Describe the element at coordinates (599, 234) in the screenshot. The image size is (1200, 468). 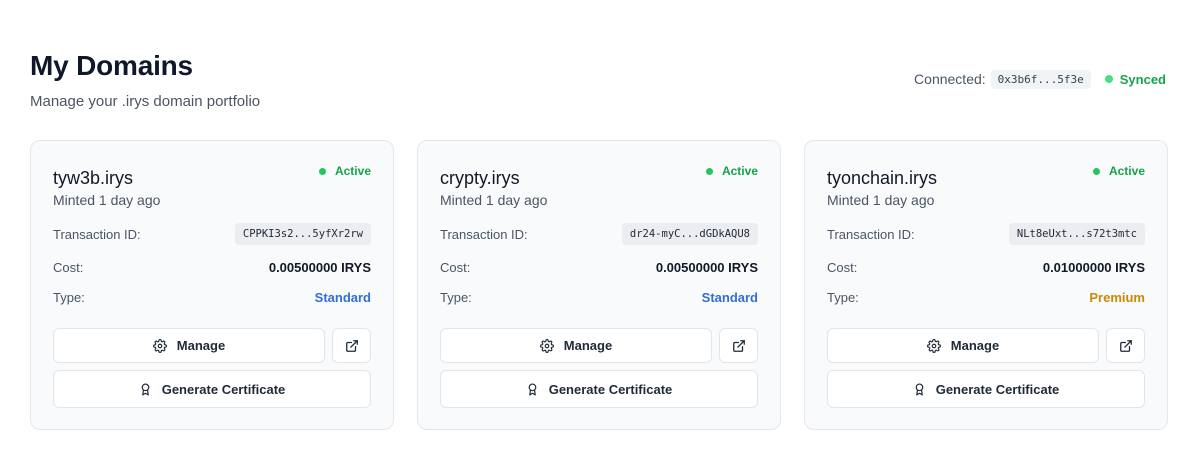
I see `transaction-id-row: Transaction ID: dr24-myC...dGDkAQU8` at that location.